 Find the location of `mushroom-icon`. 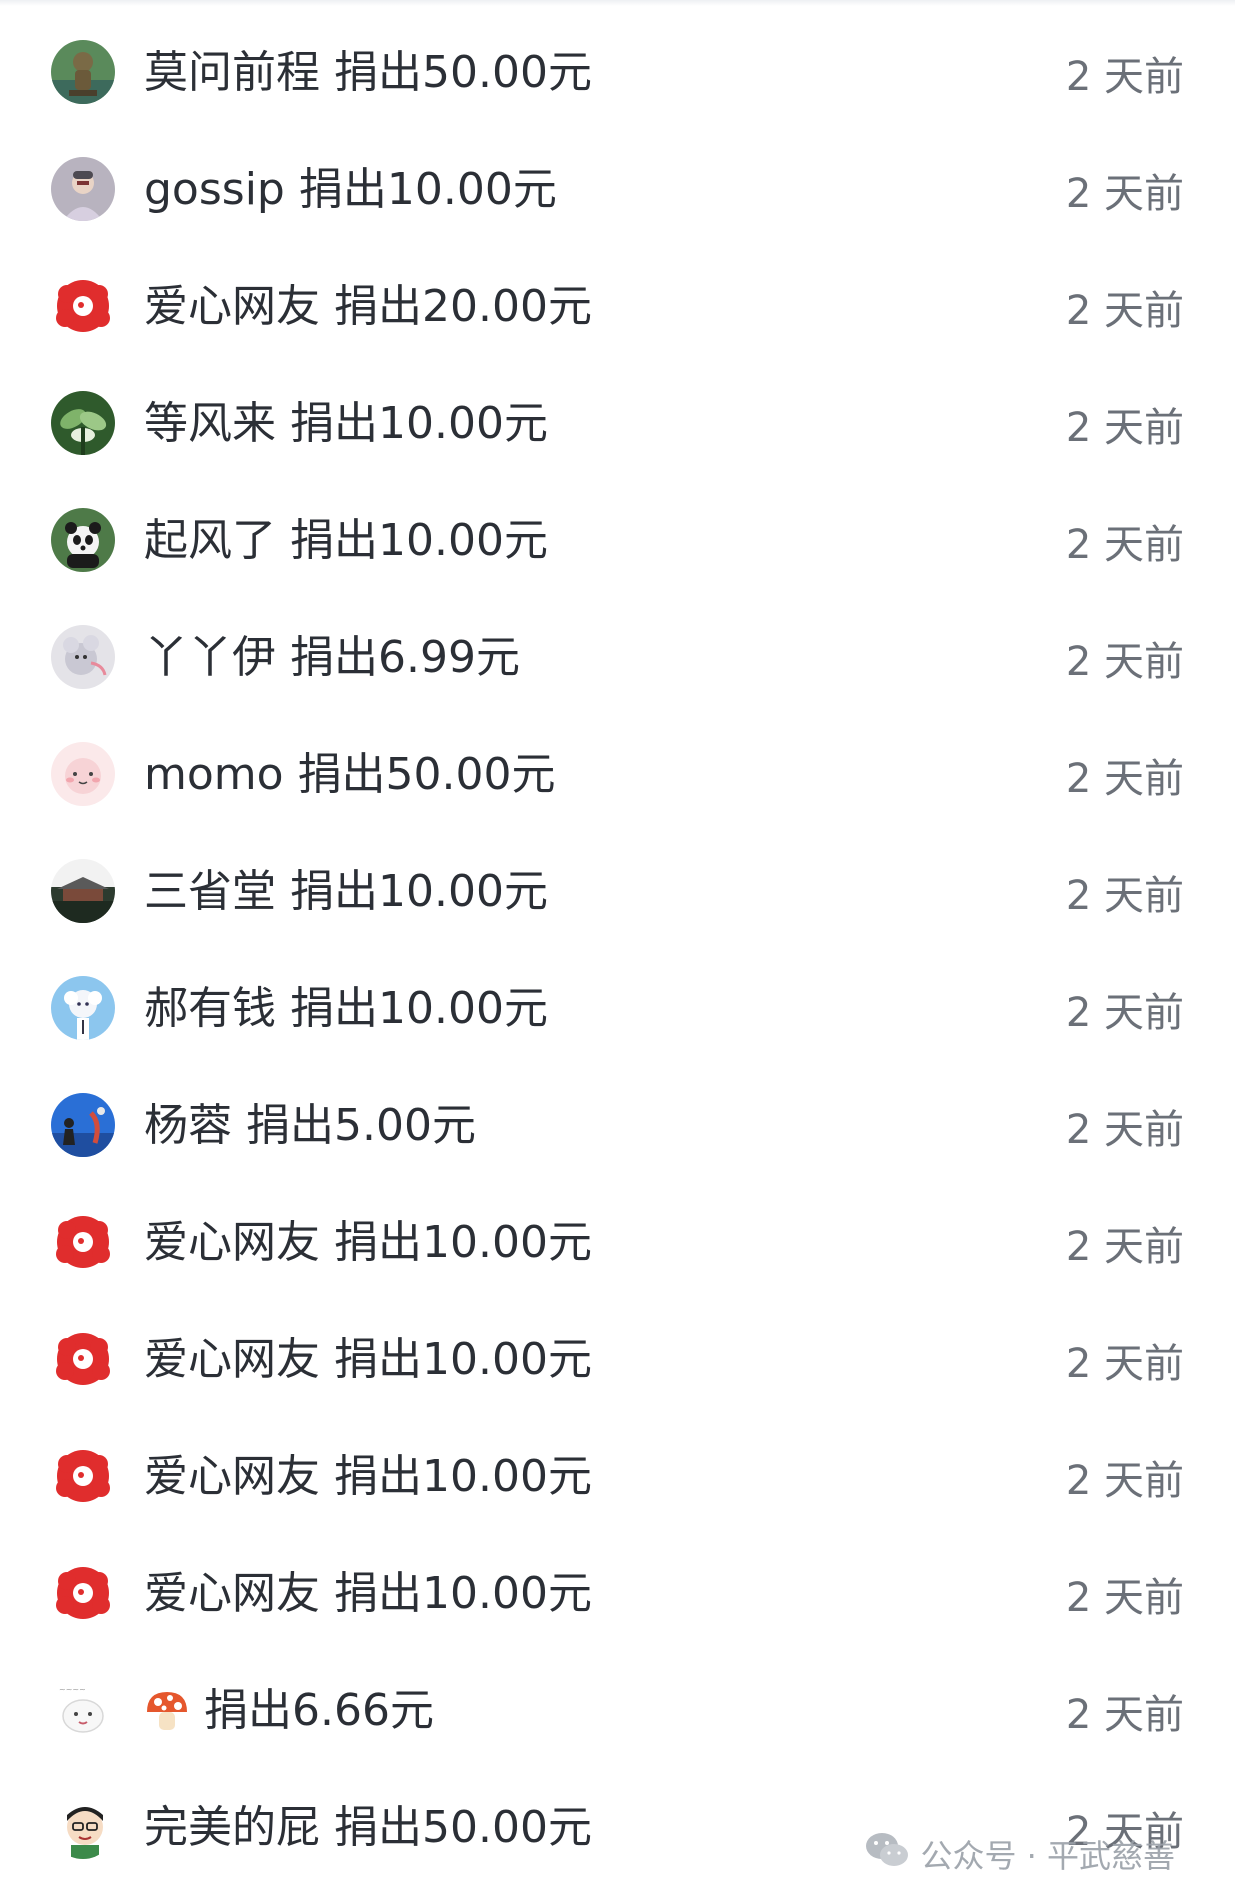

mushroom-icon is located at coordinates (167, 1711).